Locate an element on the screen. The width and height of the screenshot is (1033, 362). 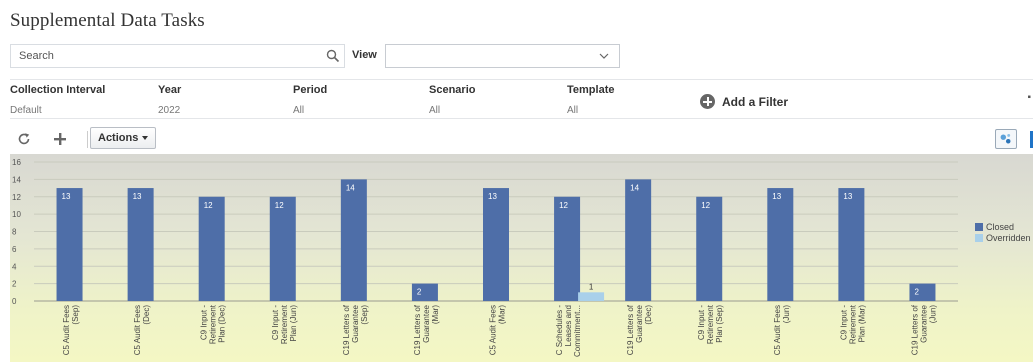
page-title: Supplemental Data Tasks is located at coordinates (107, 20).